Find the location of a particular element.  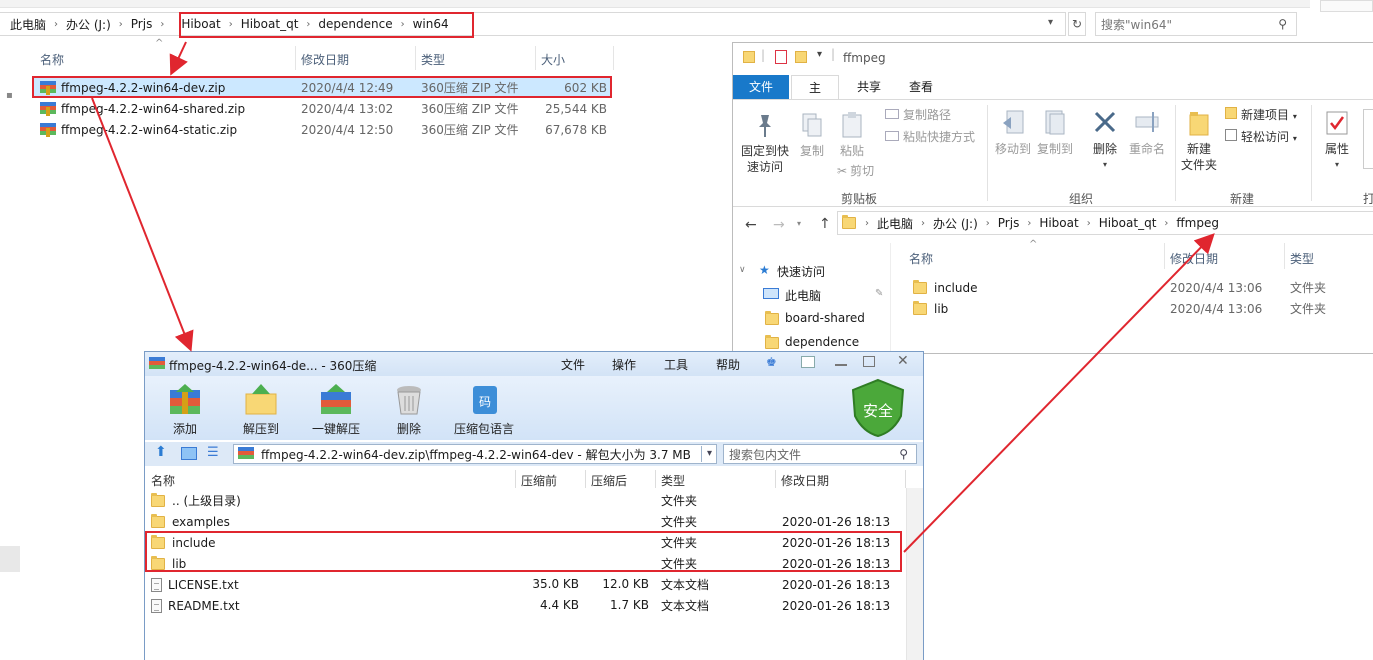

easy-access-button: 轻松访问 ▾ is located at coordinates (1261, 138).